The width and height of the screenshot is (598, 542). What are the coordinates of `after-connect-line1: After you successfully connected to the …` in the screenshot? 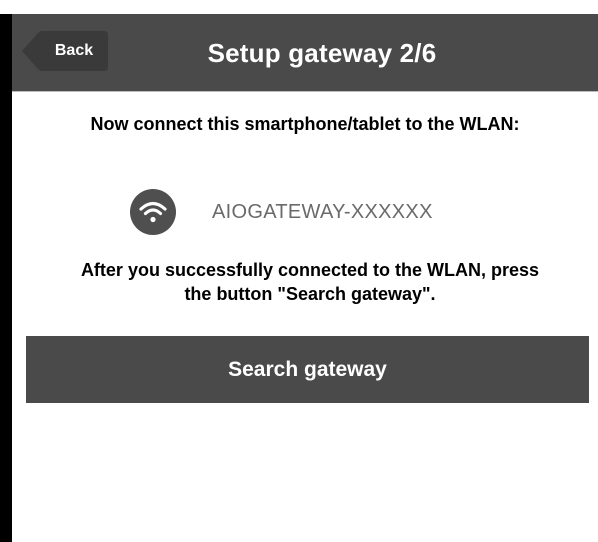 It's located at (310, 270).